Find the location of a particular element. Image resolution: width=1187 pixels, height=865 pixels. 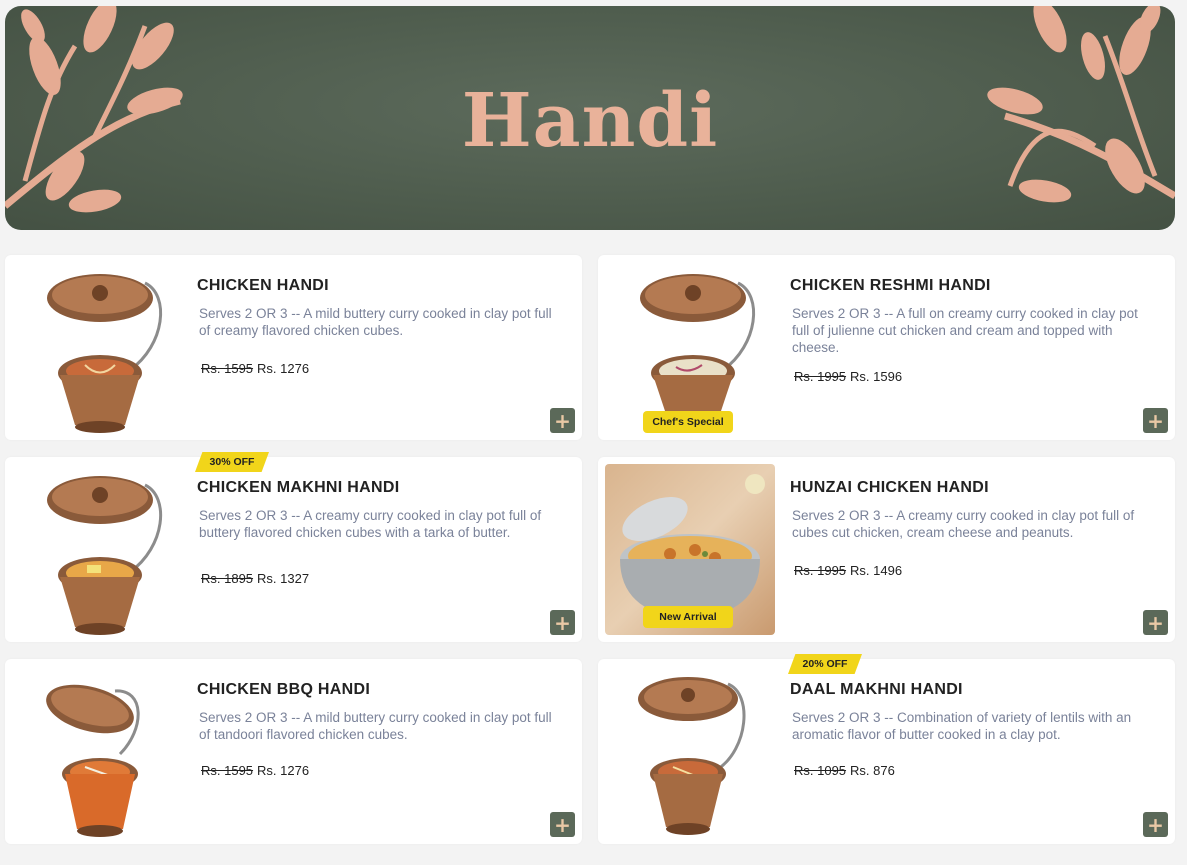

item-name: DAAL MAKHNI HANDI is located at coordinates (876, 689).